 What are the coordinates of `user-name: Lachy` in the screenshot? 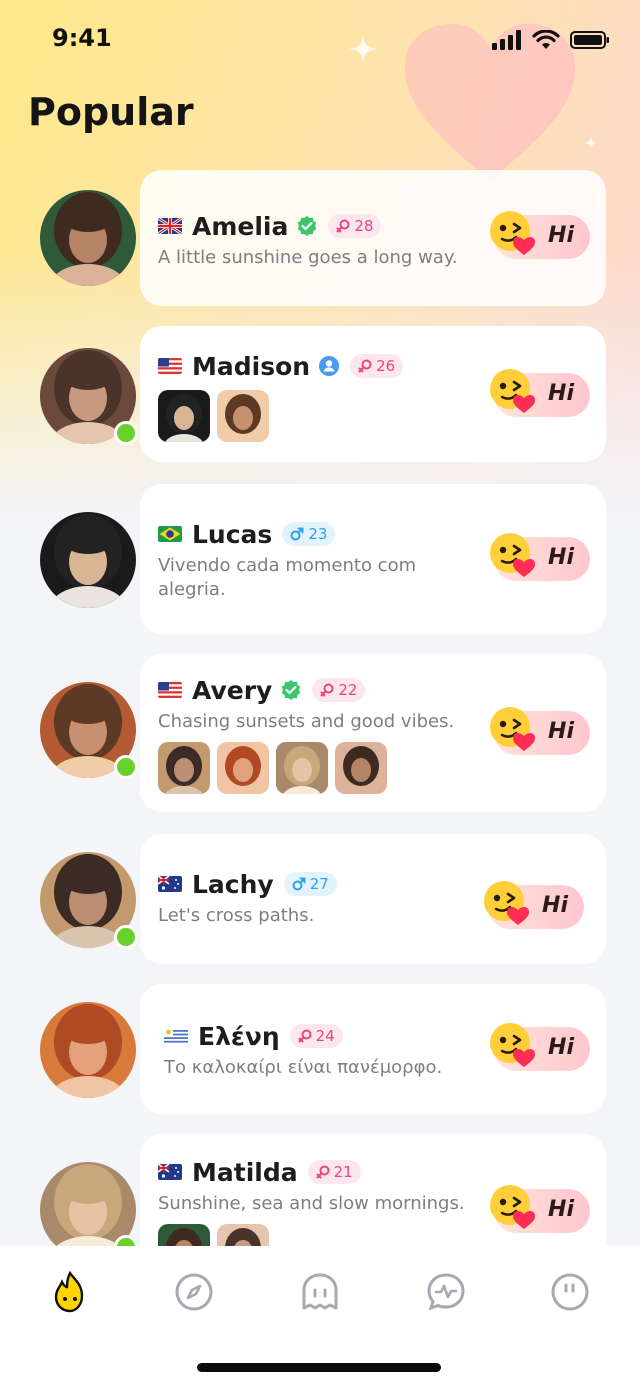 It's located at (233, 884).